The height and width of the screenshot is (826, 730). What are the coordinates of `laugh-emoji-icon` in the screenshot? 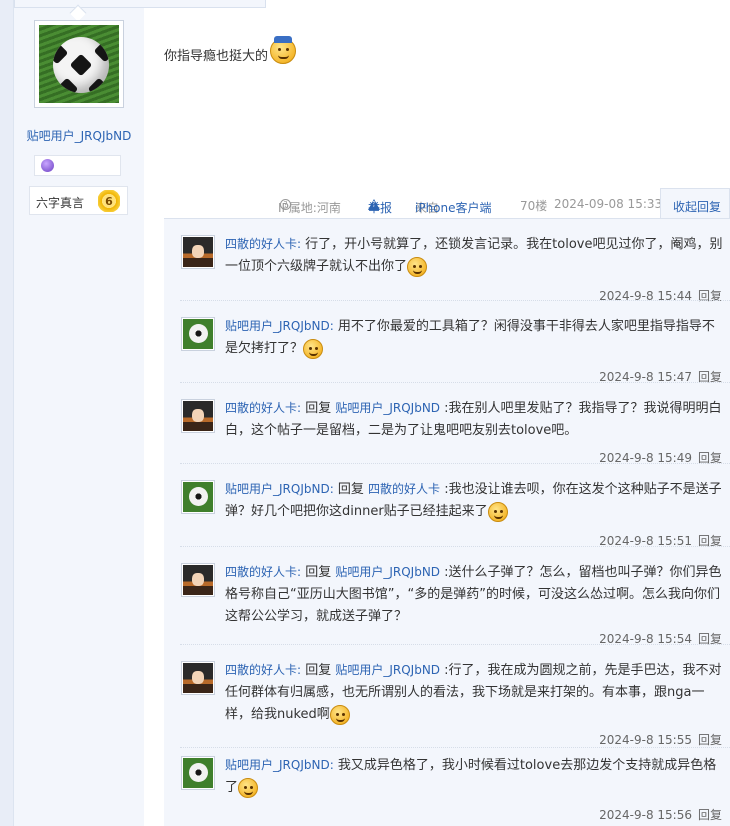 It's located at (313, 348).